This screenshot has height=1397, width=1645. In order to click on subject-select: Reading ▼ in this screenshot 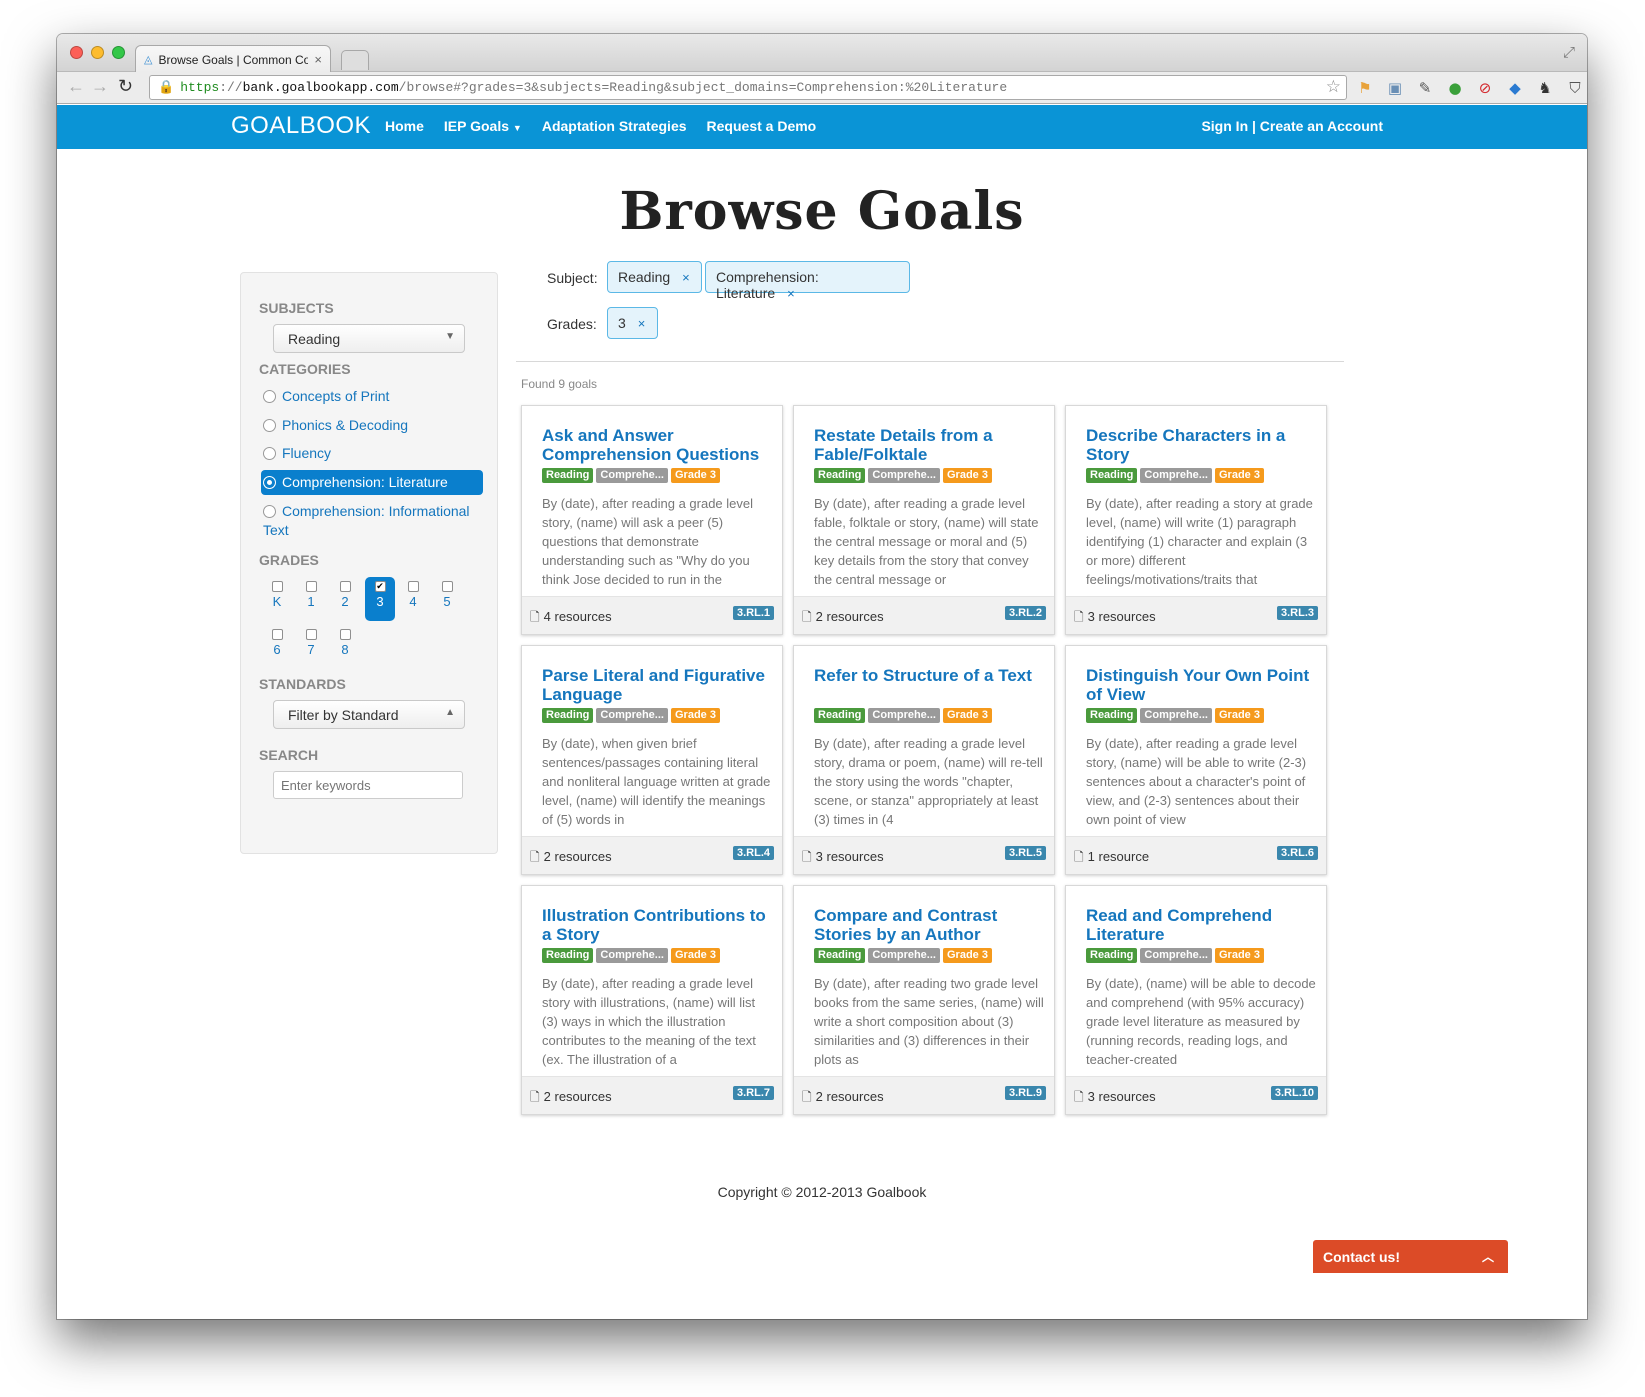, I will do `click(369, 338)`.